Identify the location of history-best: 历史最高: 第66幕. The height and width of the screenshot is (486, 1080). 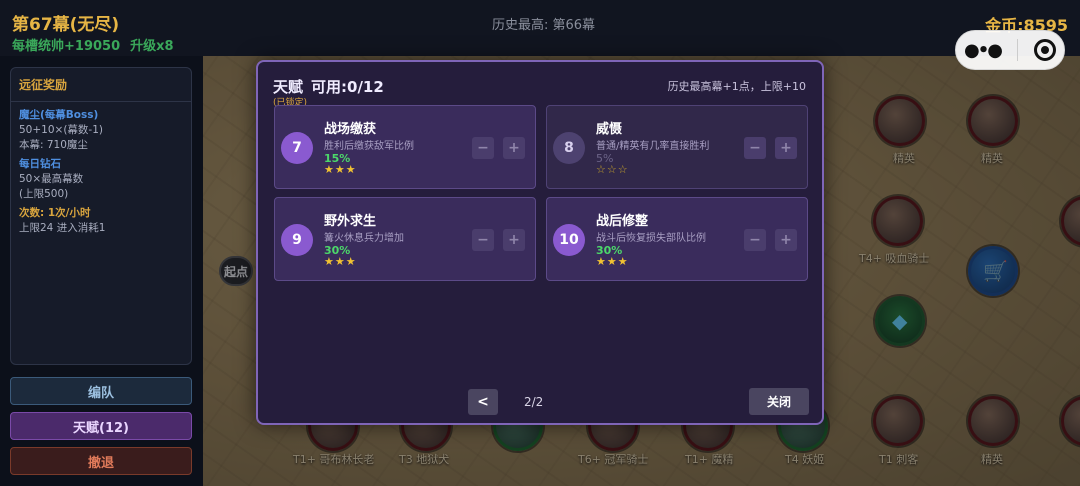
(544, 25).